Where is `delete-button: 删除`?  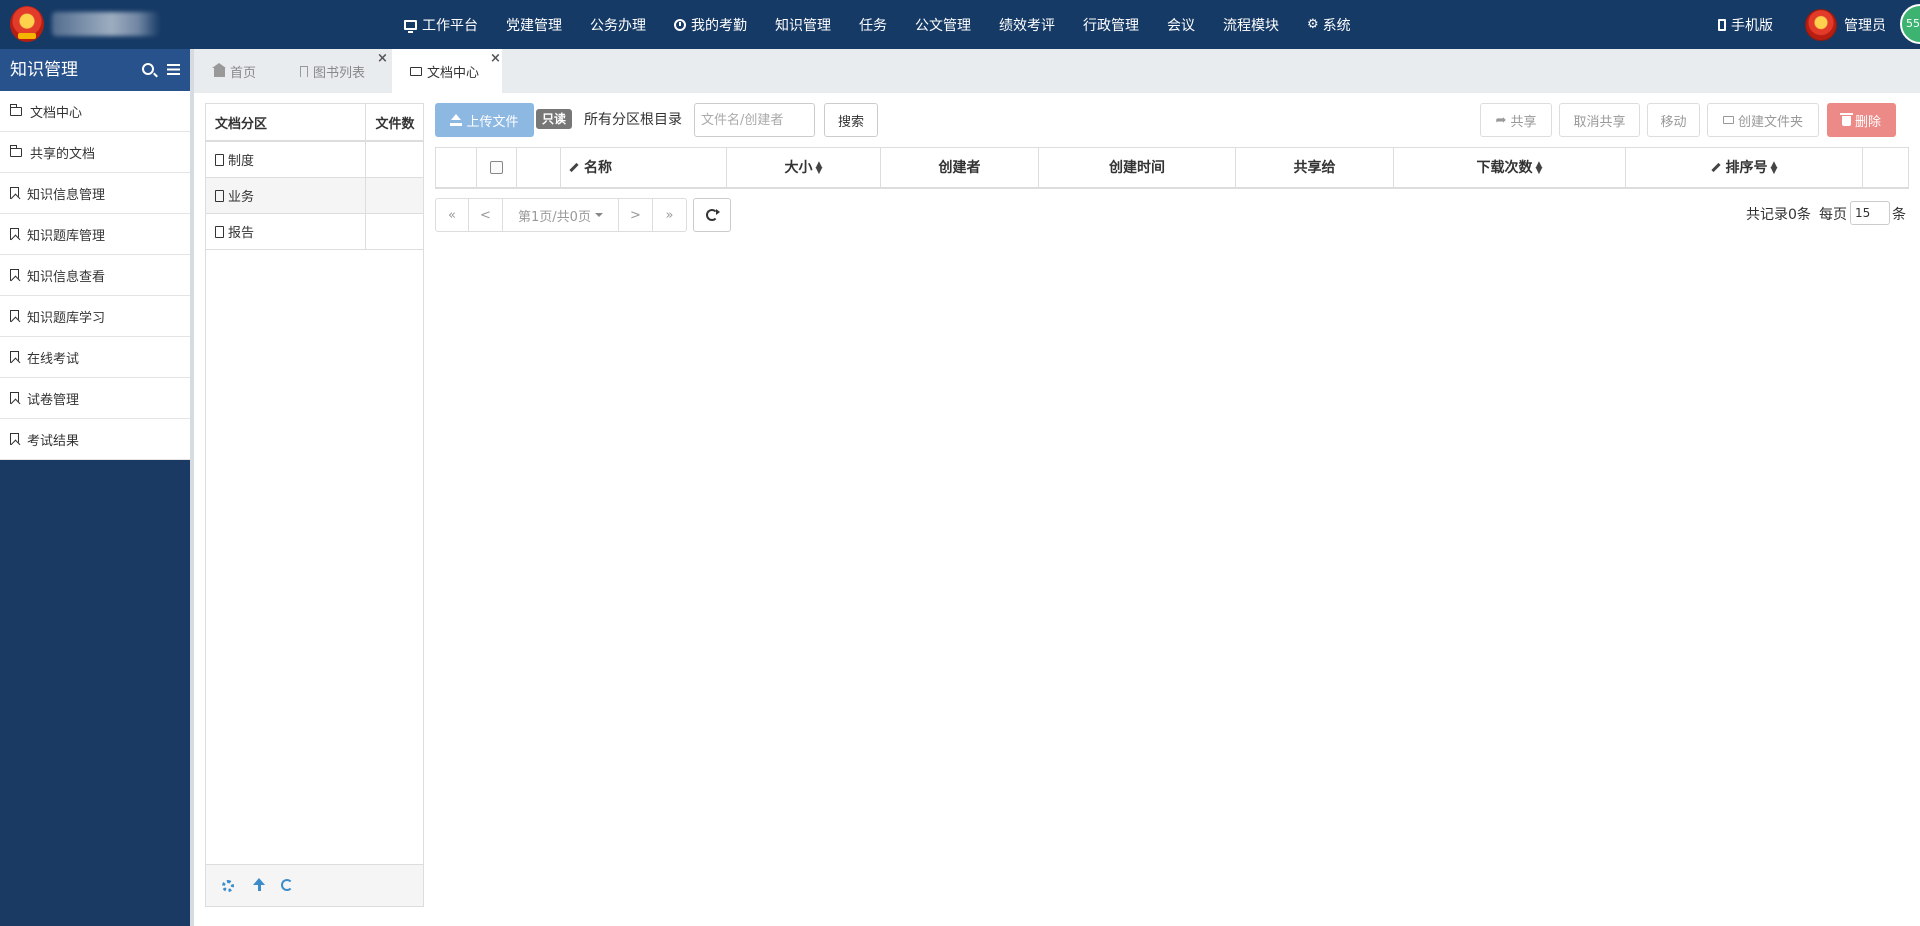 delete-button: 删除 is located at coordinates (1861, 120).